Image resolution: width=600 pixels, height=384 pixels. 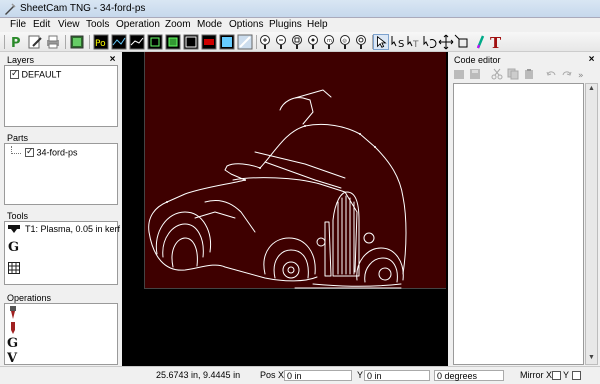 What do you see at coordinates (72, 229) in the screenshot?
I see `tool-item: T1: Plasma, 0.05 in kerf` at bounding box center [72, 229].